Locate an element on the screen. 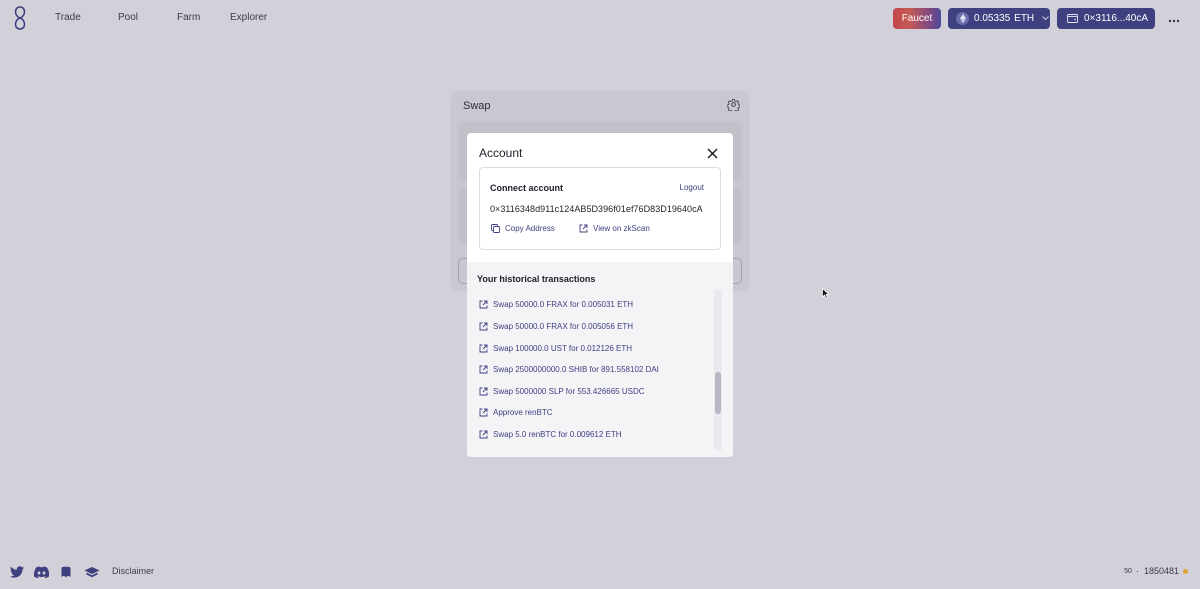  transaction-item: Swap 100000.0 UST for 0.012126 ETH is located at coordinates (555, 348).